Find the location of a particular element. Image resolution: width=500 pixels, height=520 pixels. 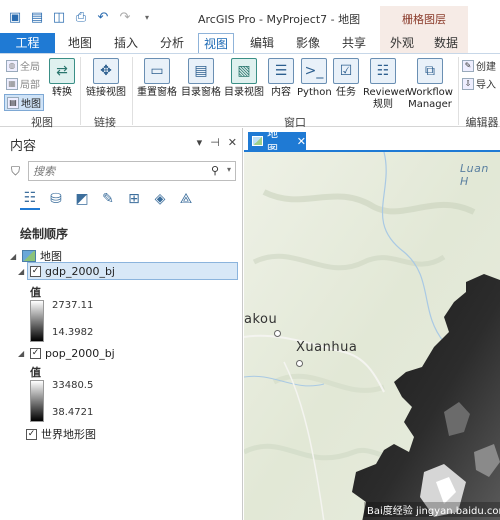

undo-icon: ↶ is located at coordinates (103, 17).